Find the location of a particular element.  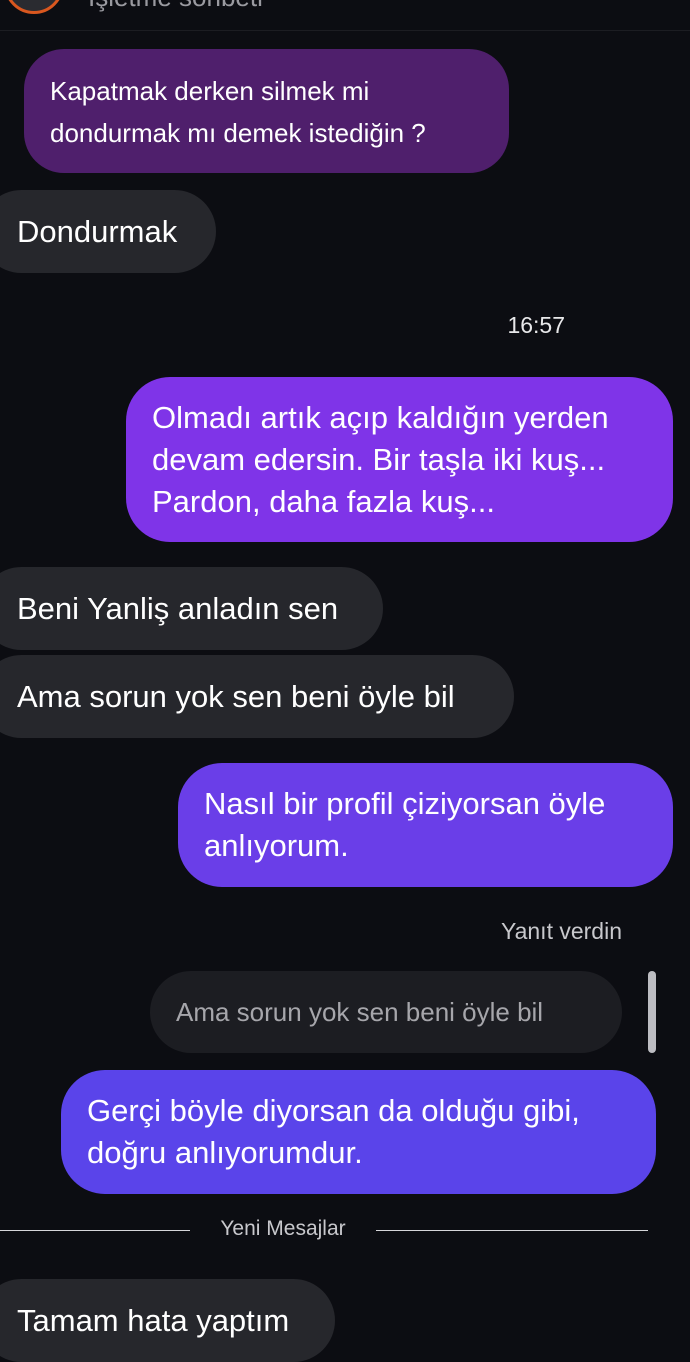

message-line: Ama sorun yok sen beni öyle bil is located at coordinates (236, 696).